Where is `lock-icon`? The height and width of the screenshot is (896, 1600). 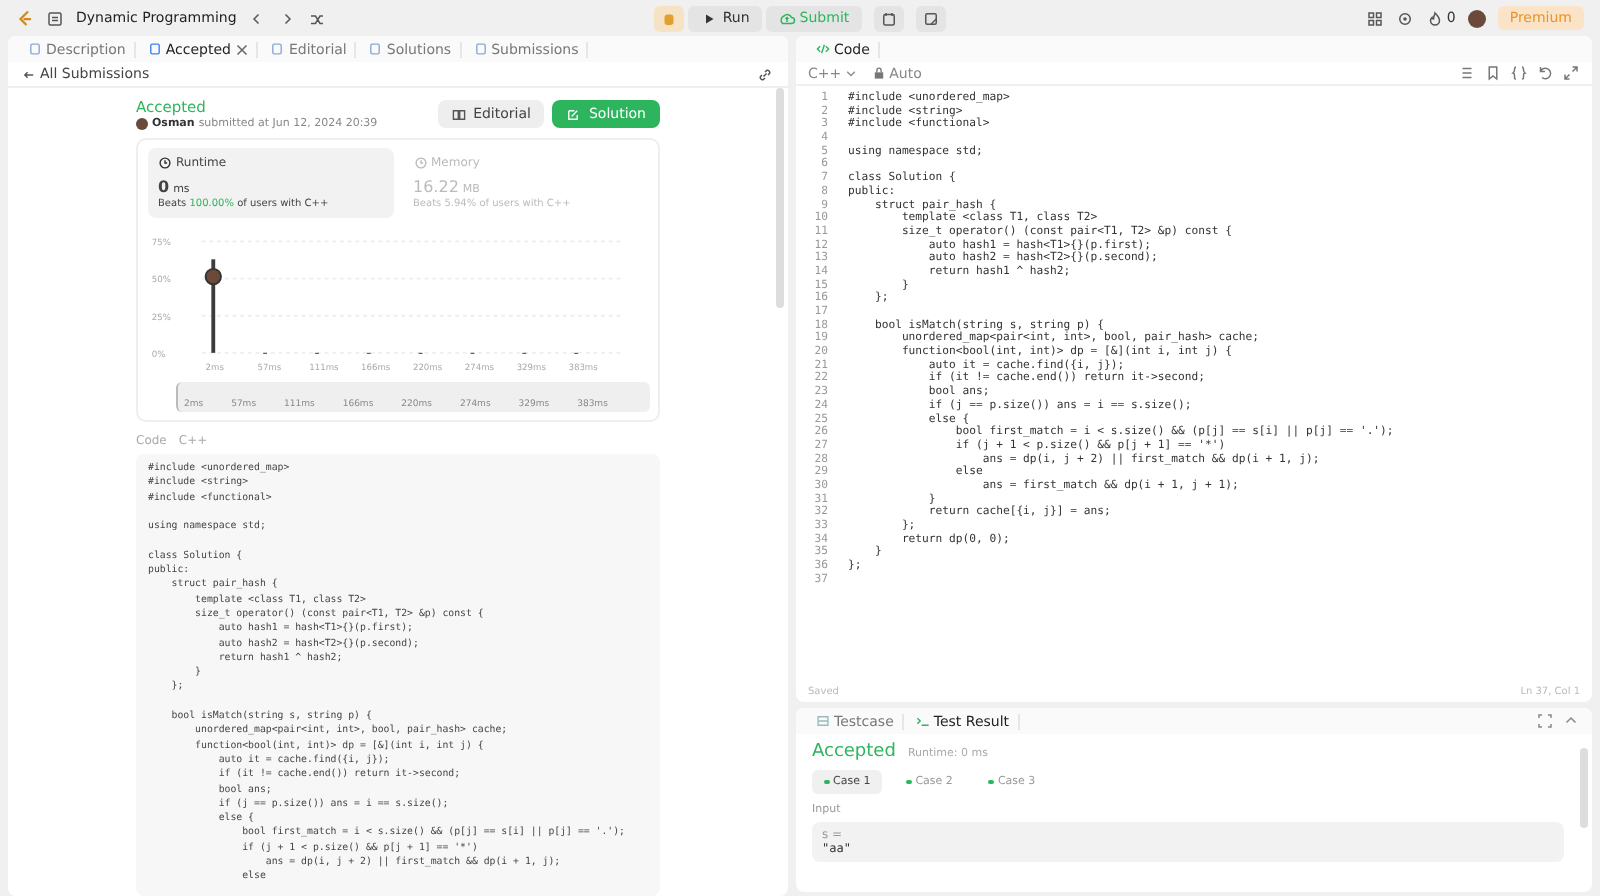
lock-icon is located at coordinates (878, 73).